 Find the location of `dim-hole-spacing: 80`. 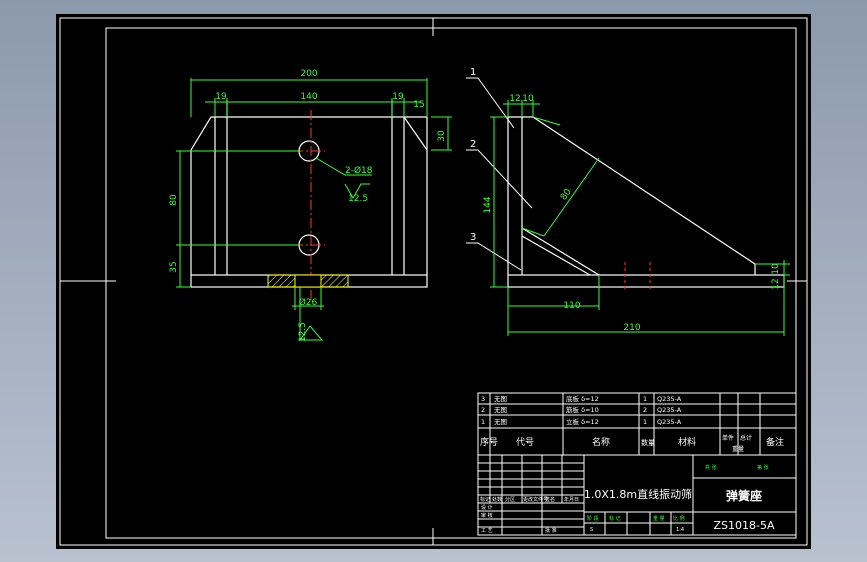

dim-hole-spacing: 80 is located at coordinates (174, 200).